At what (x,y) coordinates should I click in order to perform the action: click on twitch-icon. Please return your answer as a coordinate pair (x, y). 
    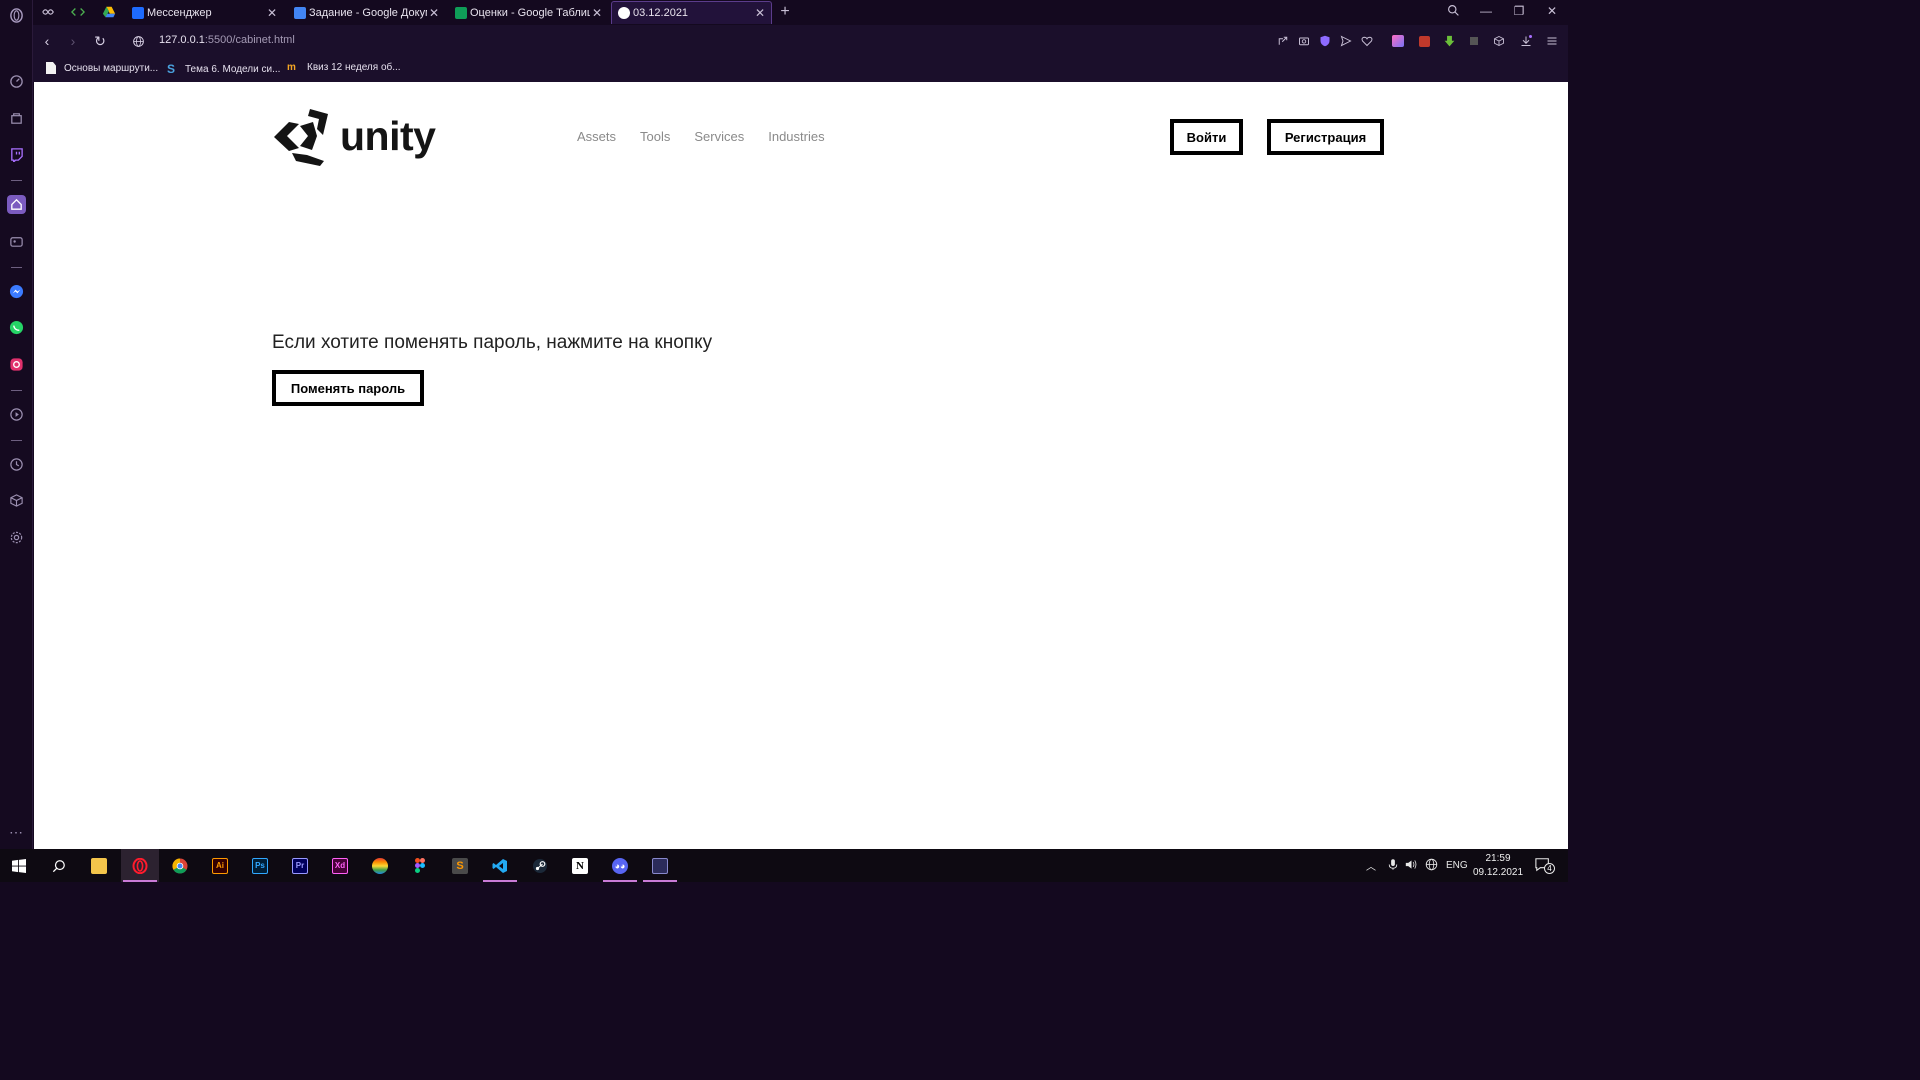
    Looking at the image, I should click on (16, 154).